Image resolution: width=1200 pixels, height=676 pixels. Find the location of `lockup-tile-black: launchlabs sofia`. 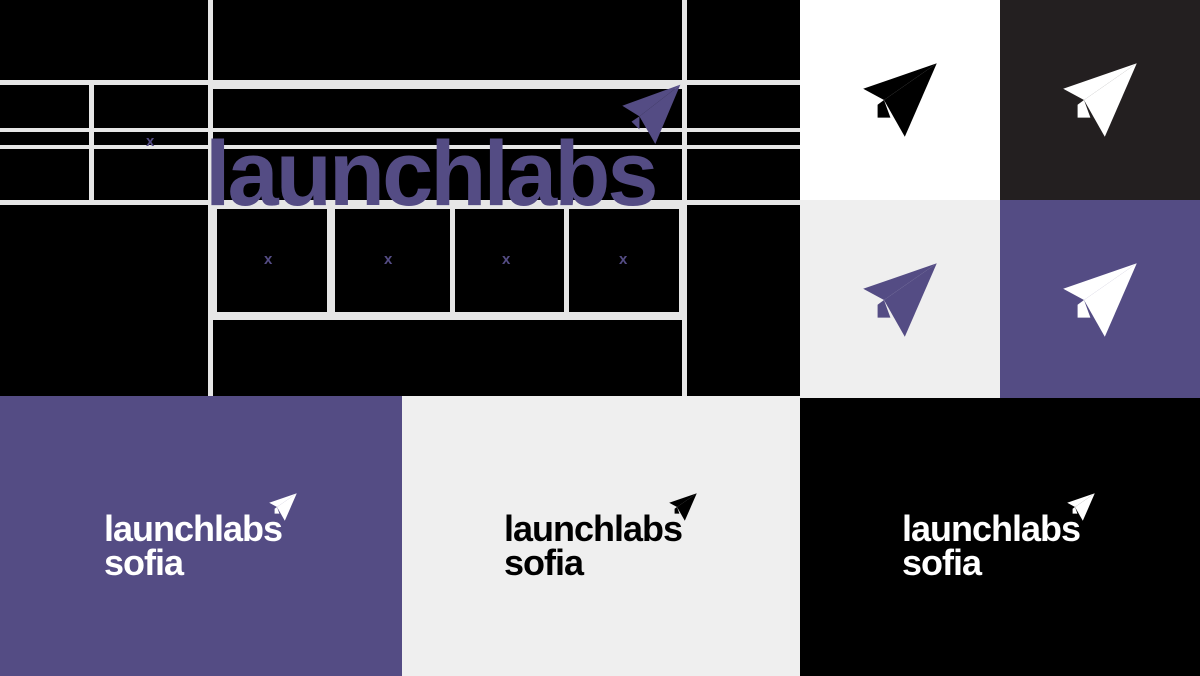

lockup-tile-black: launchlabs sofia is located at coordinates (1000, 537).